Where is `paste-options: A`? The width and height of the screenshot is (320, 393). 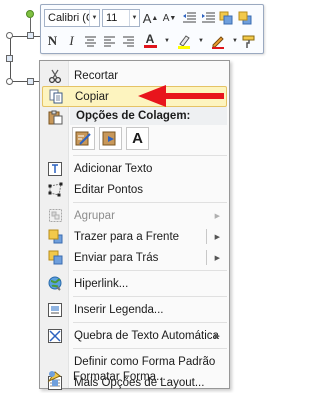
paste-options: A is located at coordinates (110, 138).